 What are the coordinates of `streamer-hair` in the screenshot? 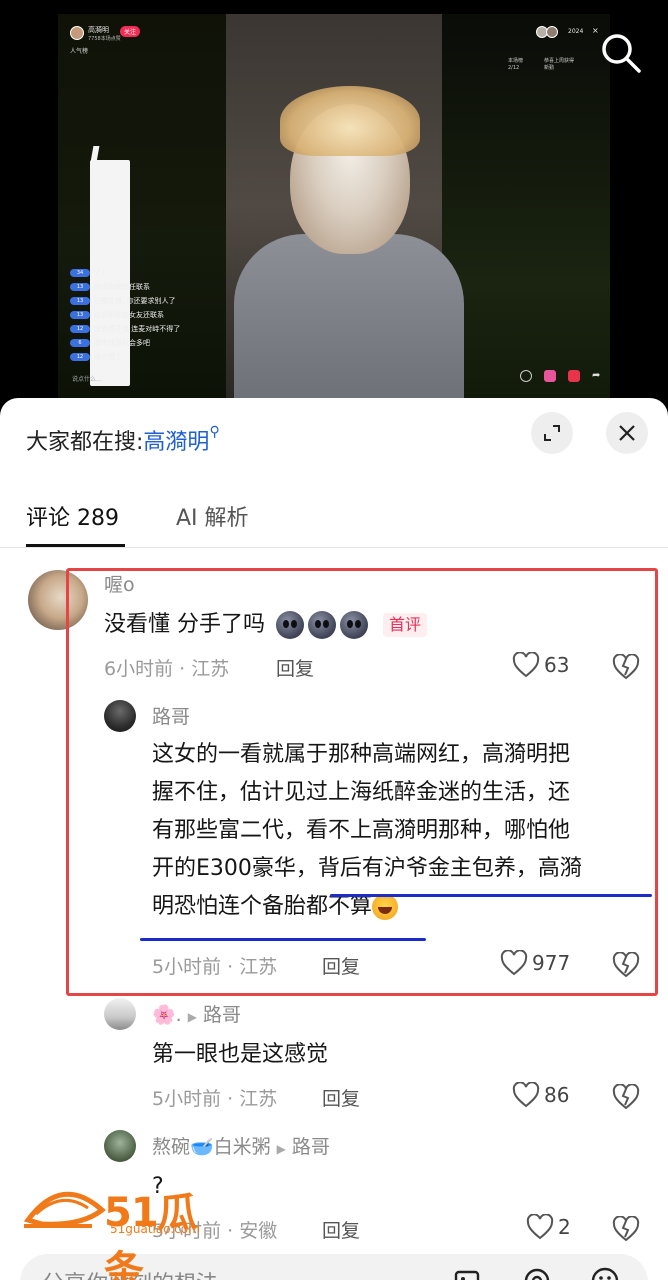 It's located at (350, 121).